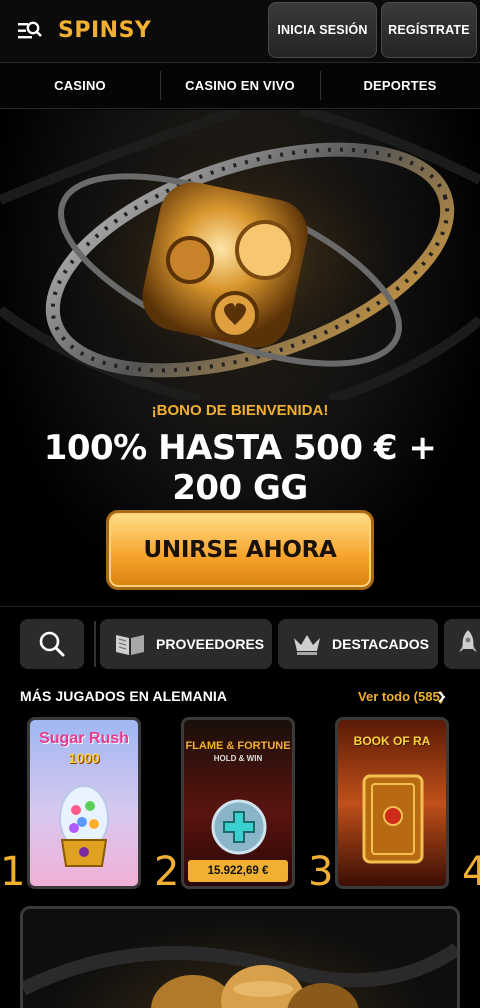  Describe the element at coordinates (393, 819) in the screenshot. I see `book-art` at that location.